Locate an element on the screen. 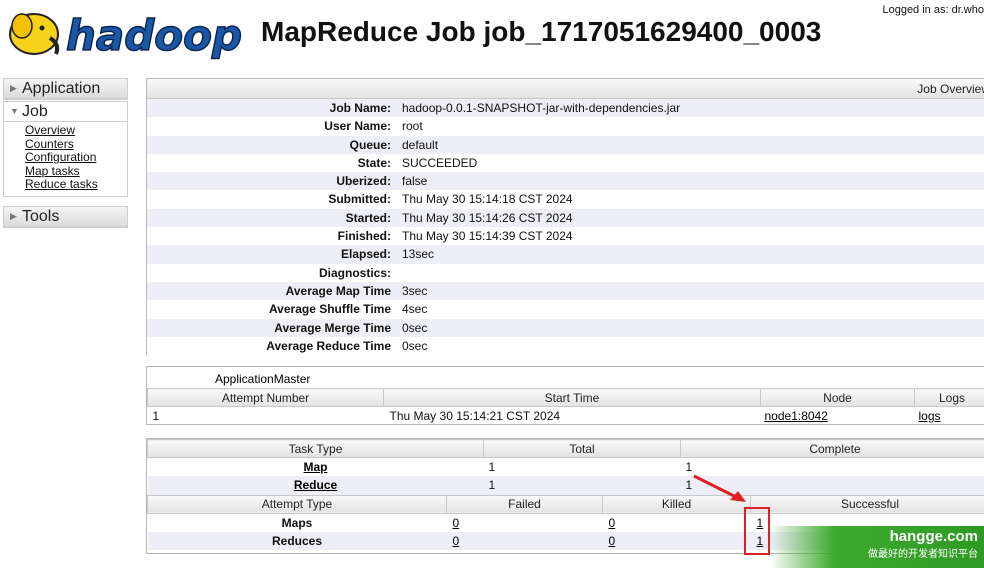 The image size is (984, 568). col-complete: Complete is located at coordinates (832, 448).